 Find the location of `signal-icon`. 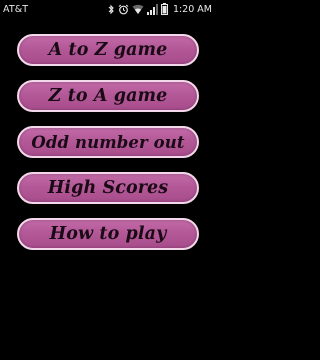

signal-icon is located at coordinates (152, 9).